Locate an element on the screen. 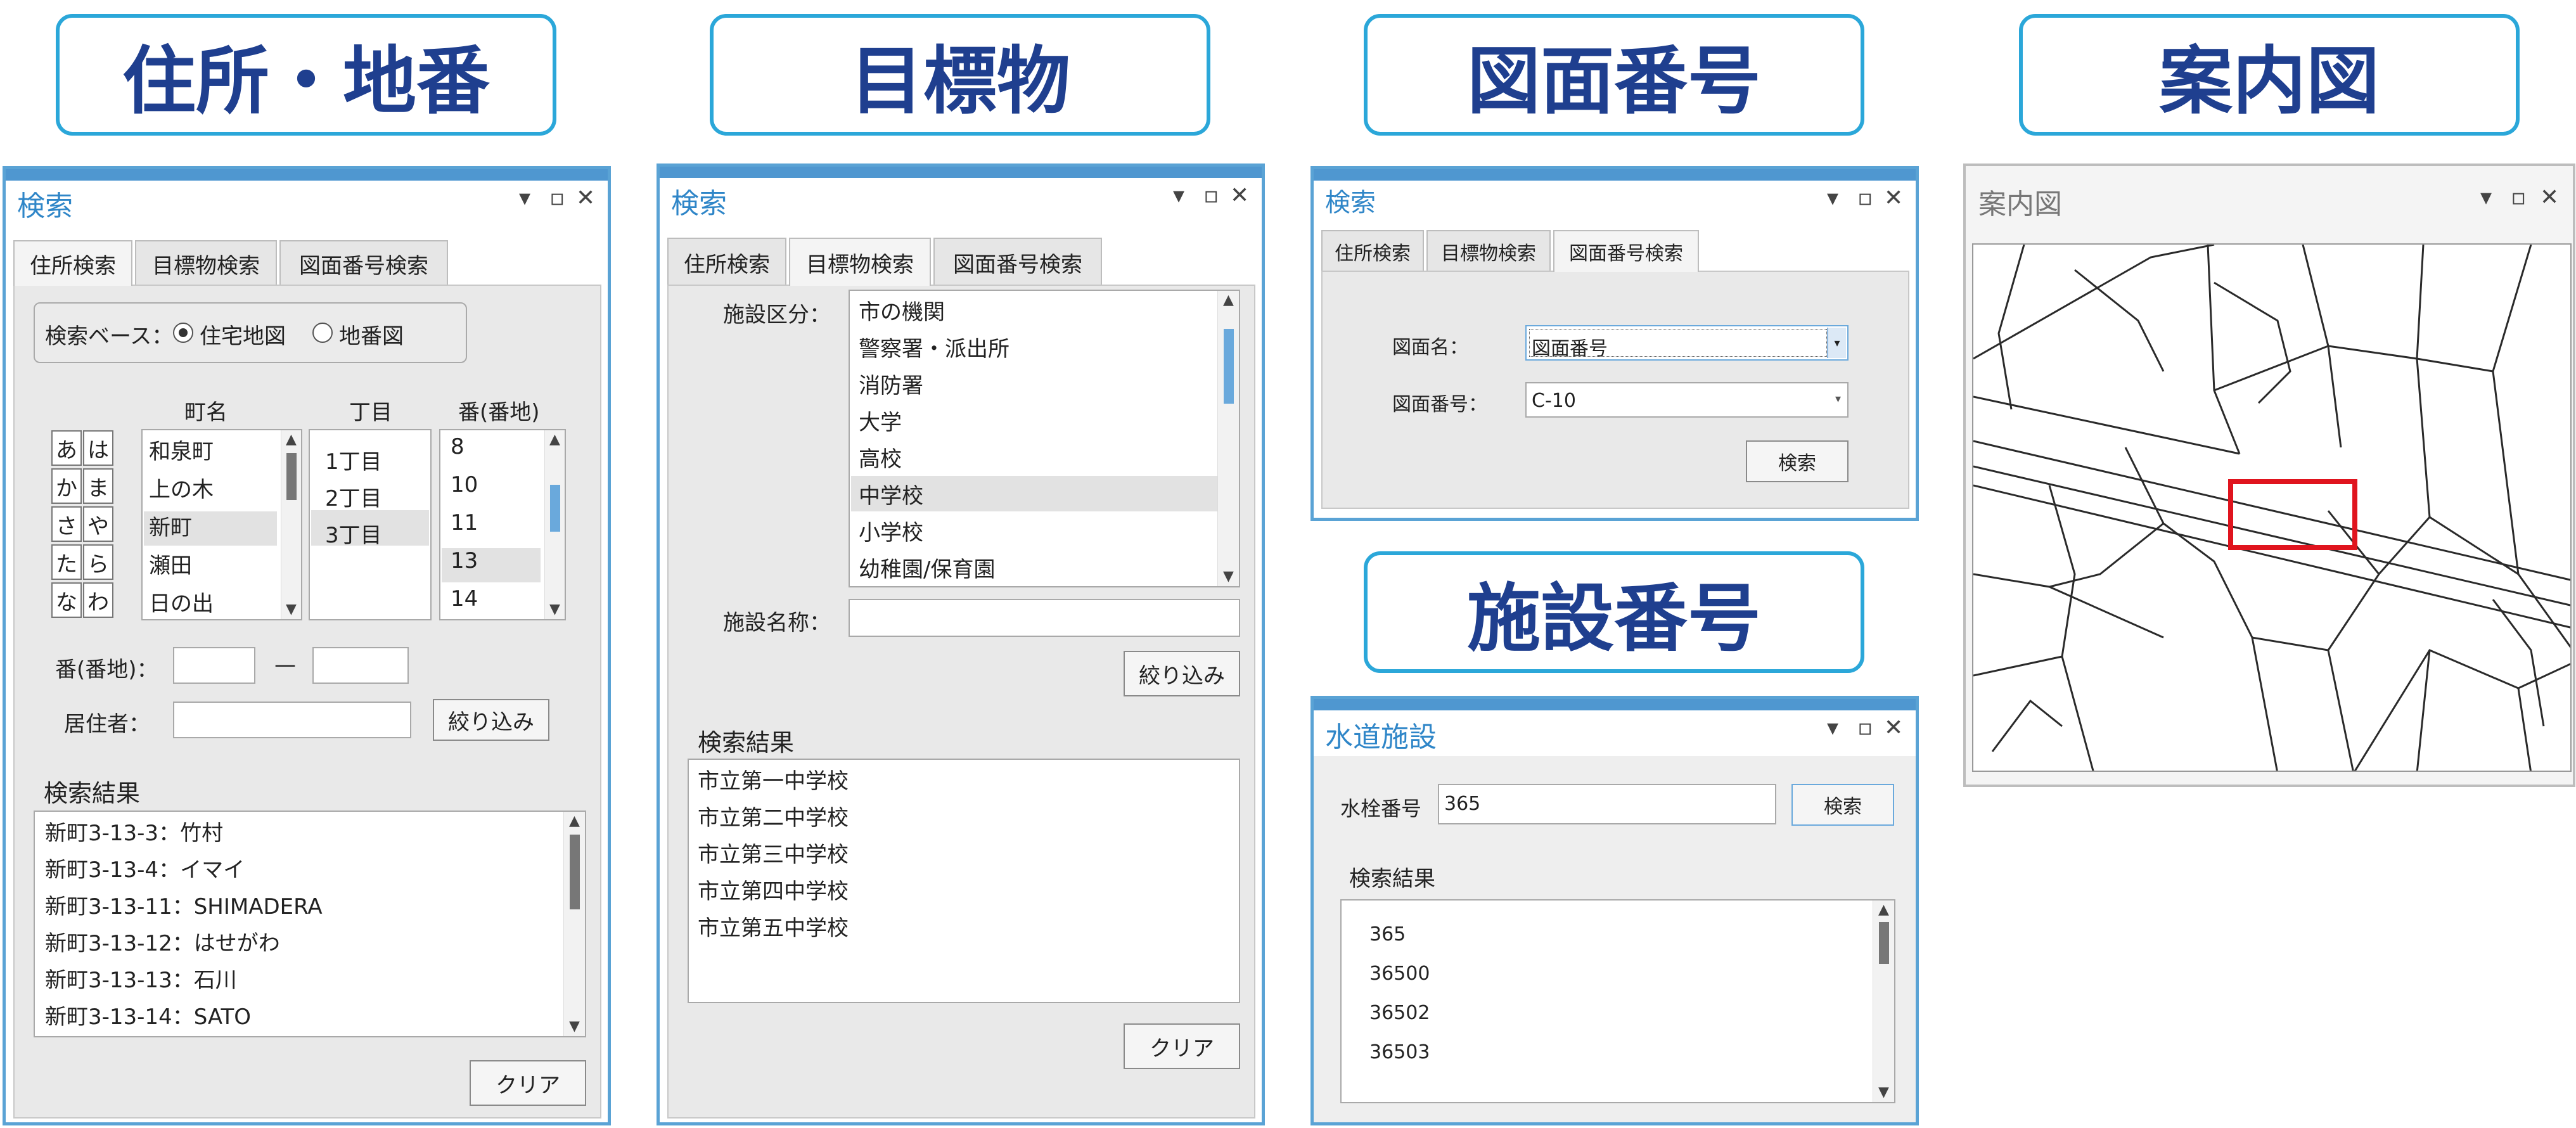 This screenshot has width=2576, height=1128. guide-map-canvas is located at coordinates (2272, 507).